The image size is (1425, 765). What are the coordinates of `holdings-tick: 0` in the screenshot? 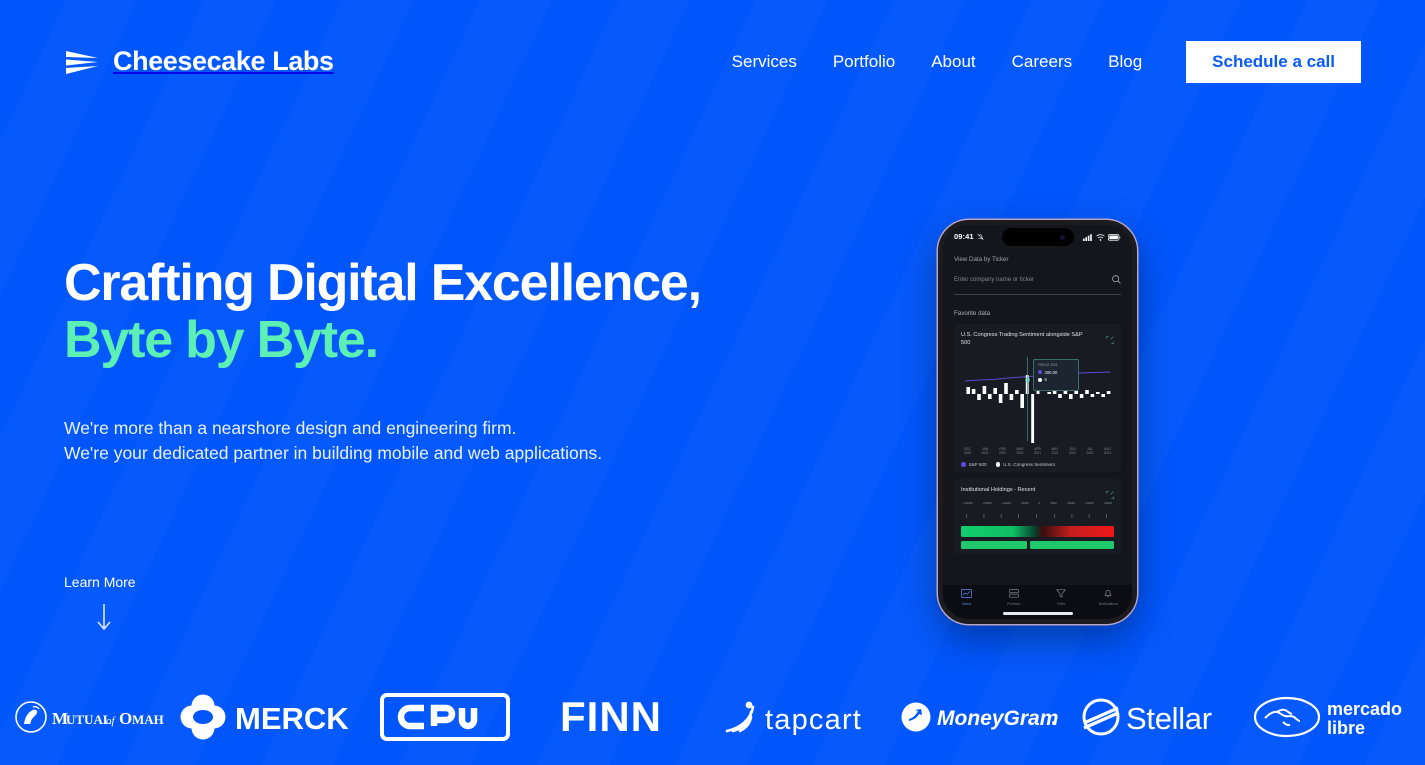 It's located at (1039, 503).